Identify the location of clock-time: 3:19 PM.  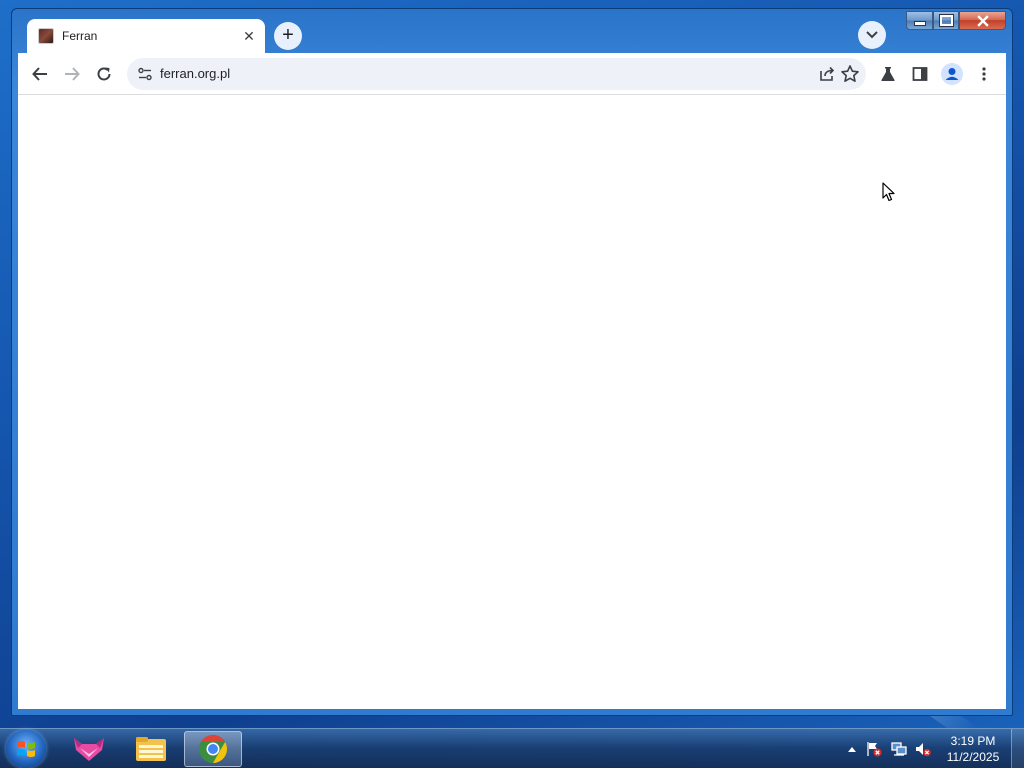
(973, 741).